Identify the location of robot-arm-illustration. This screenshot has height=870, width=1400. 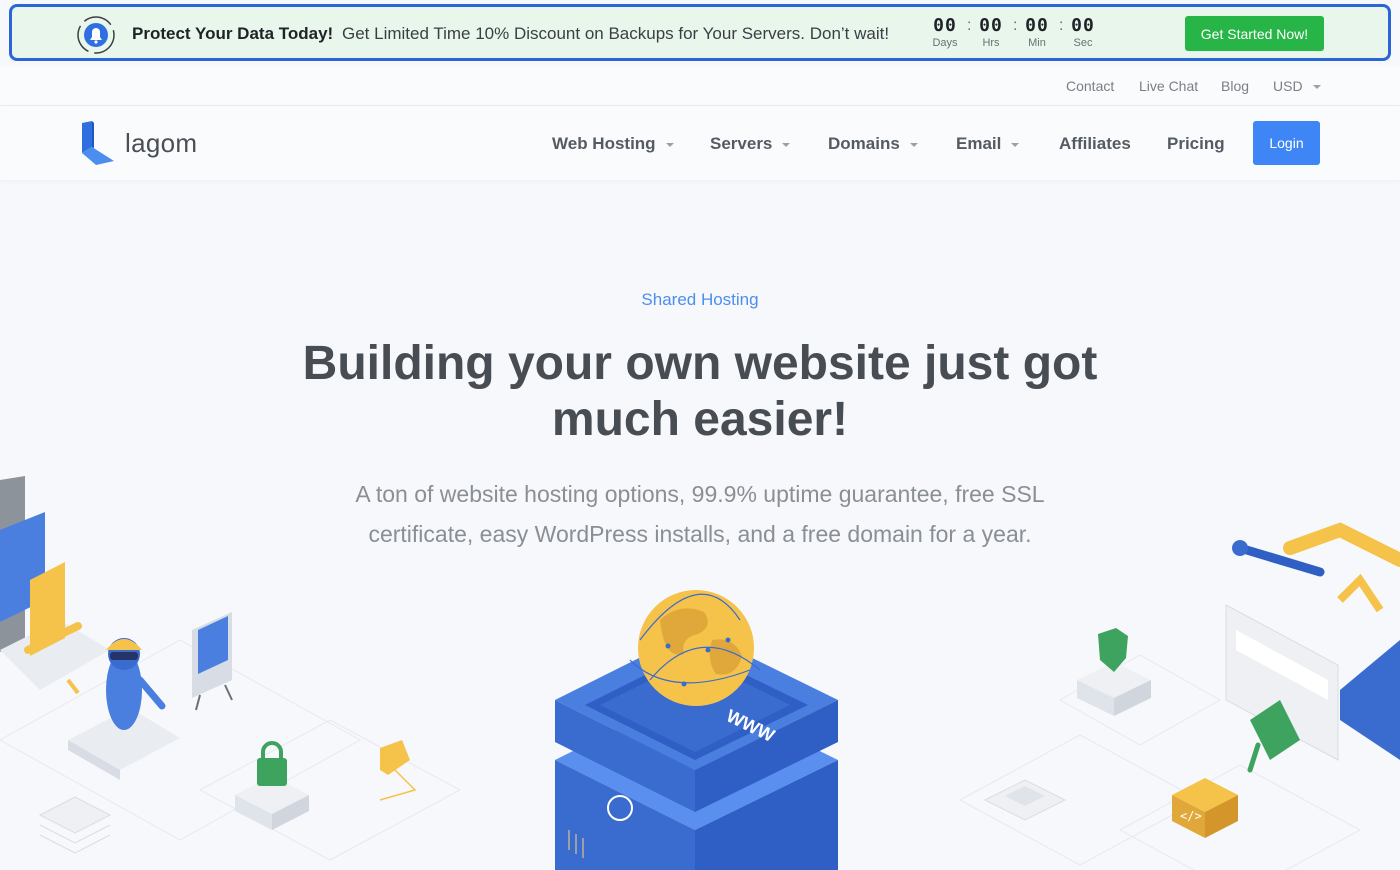
(1316, 567).